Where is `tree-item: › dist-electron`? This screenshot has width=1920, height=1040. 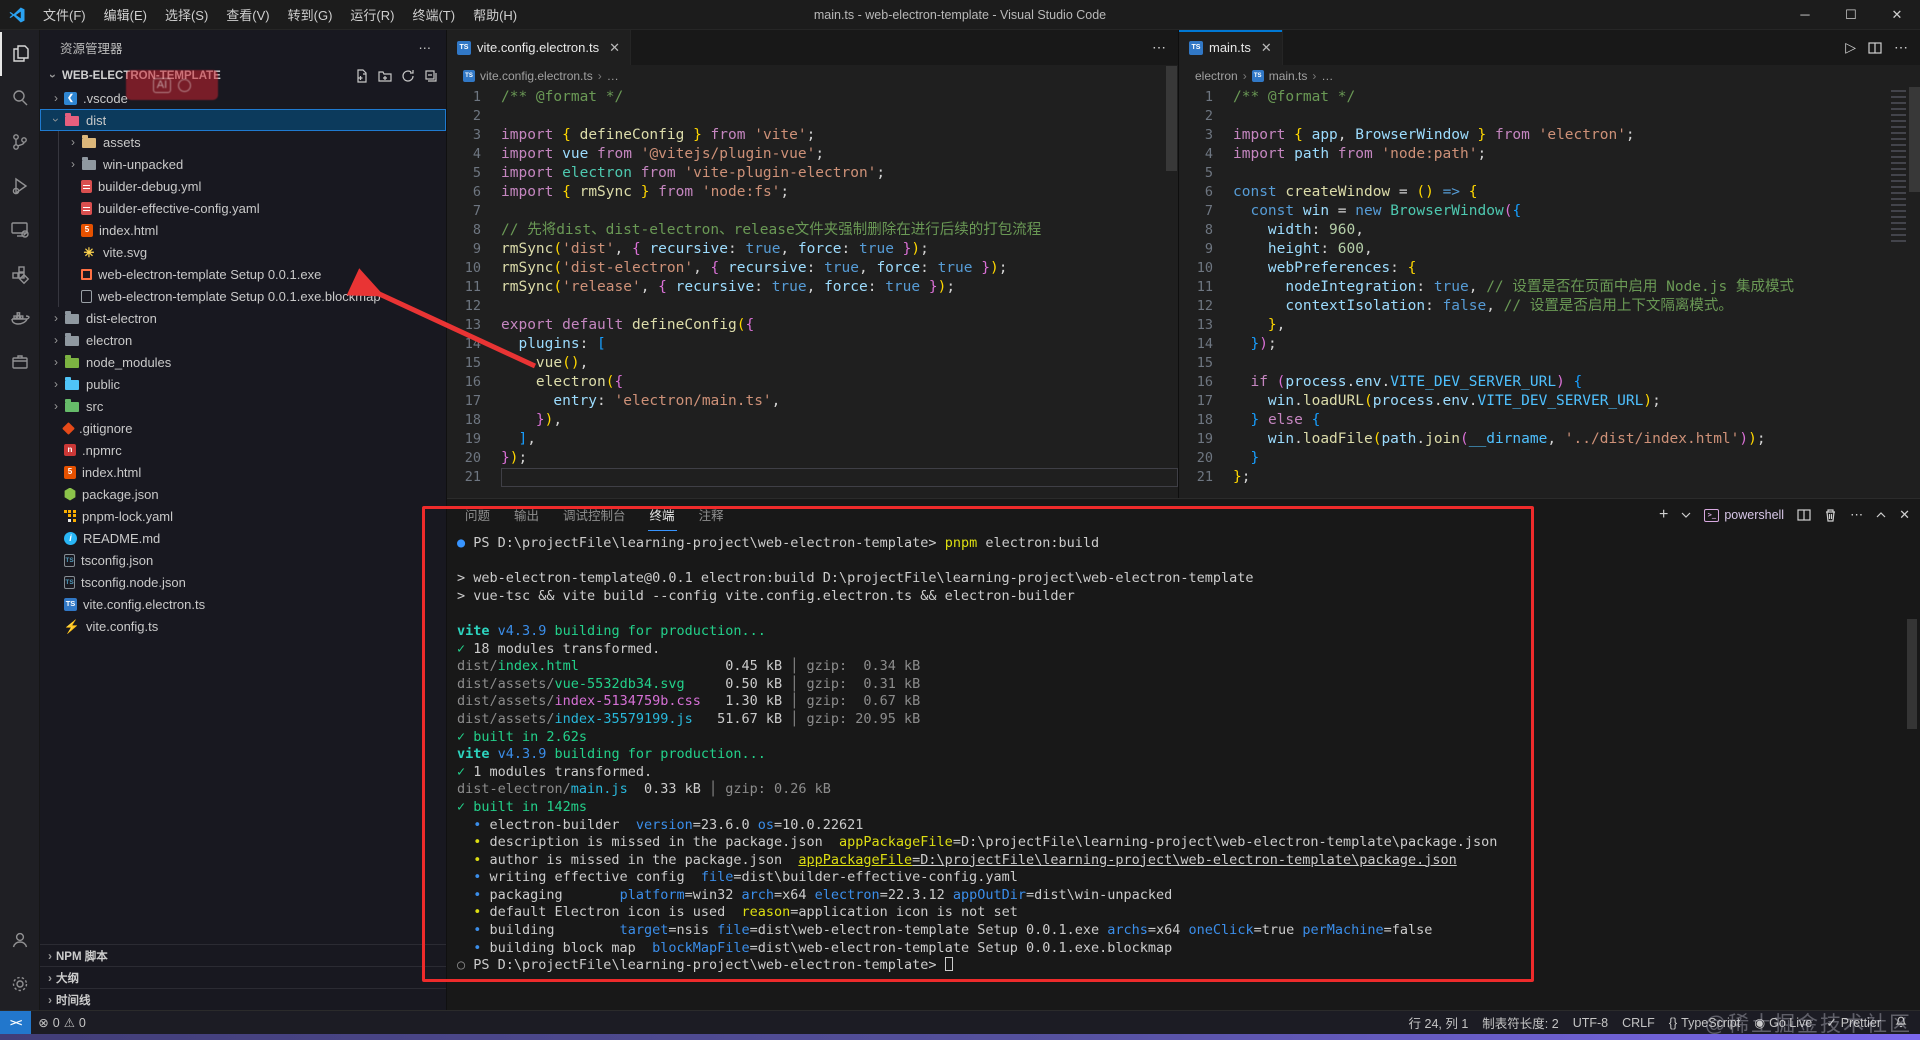 tree-item: › dist-electron is located at coordinates (243, 318).